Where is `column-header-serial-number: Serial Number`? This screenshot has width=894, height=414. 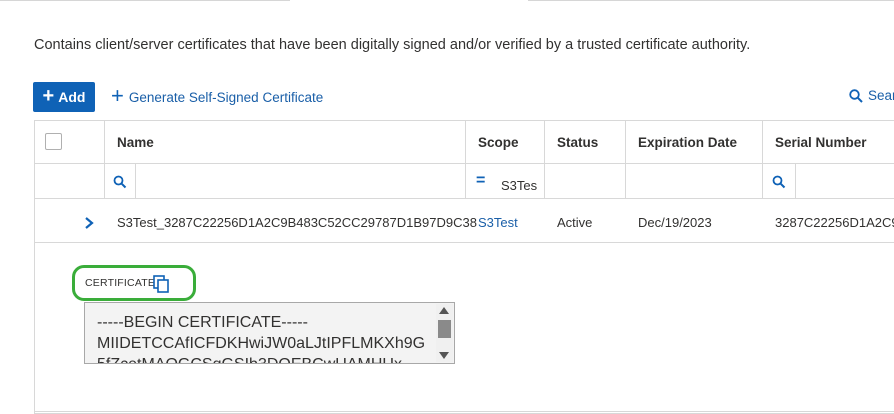
column-header-serial-number: Serial Number is located at coordinates (821, 142).